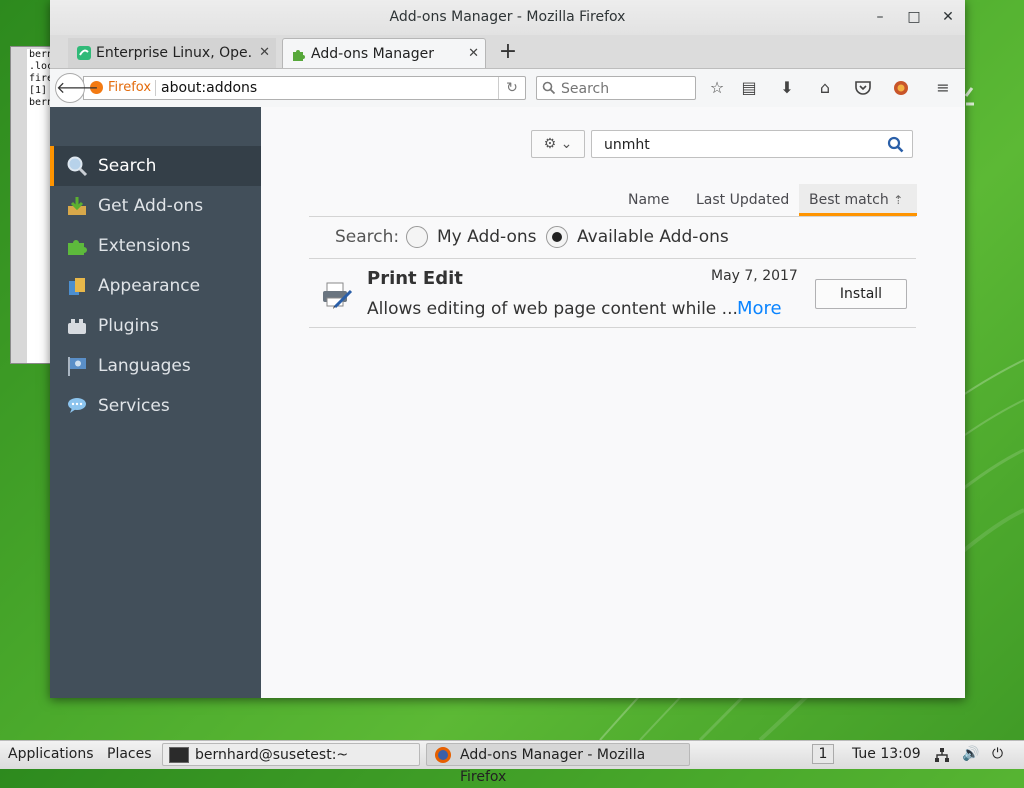 The width and height of the screenshot is (1024, 788). I want to click on firefox-icon, so click(443, 755).